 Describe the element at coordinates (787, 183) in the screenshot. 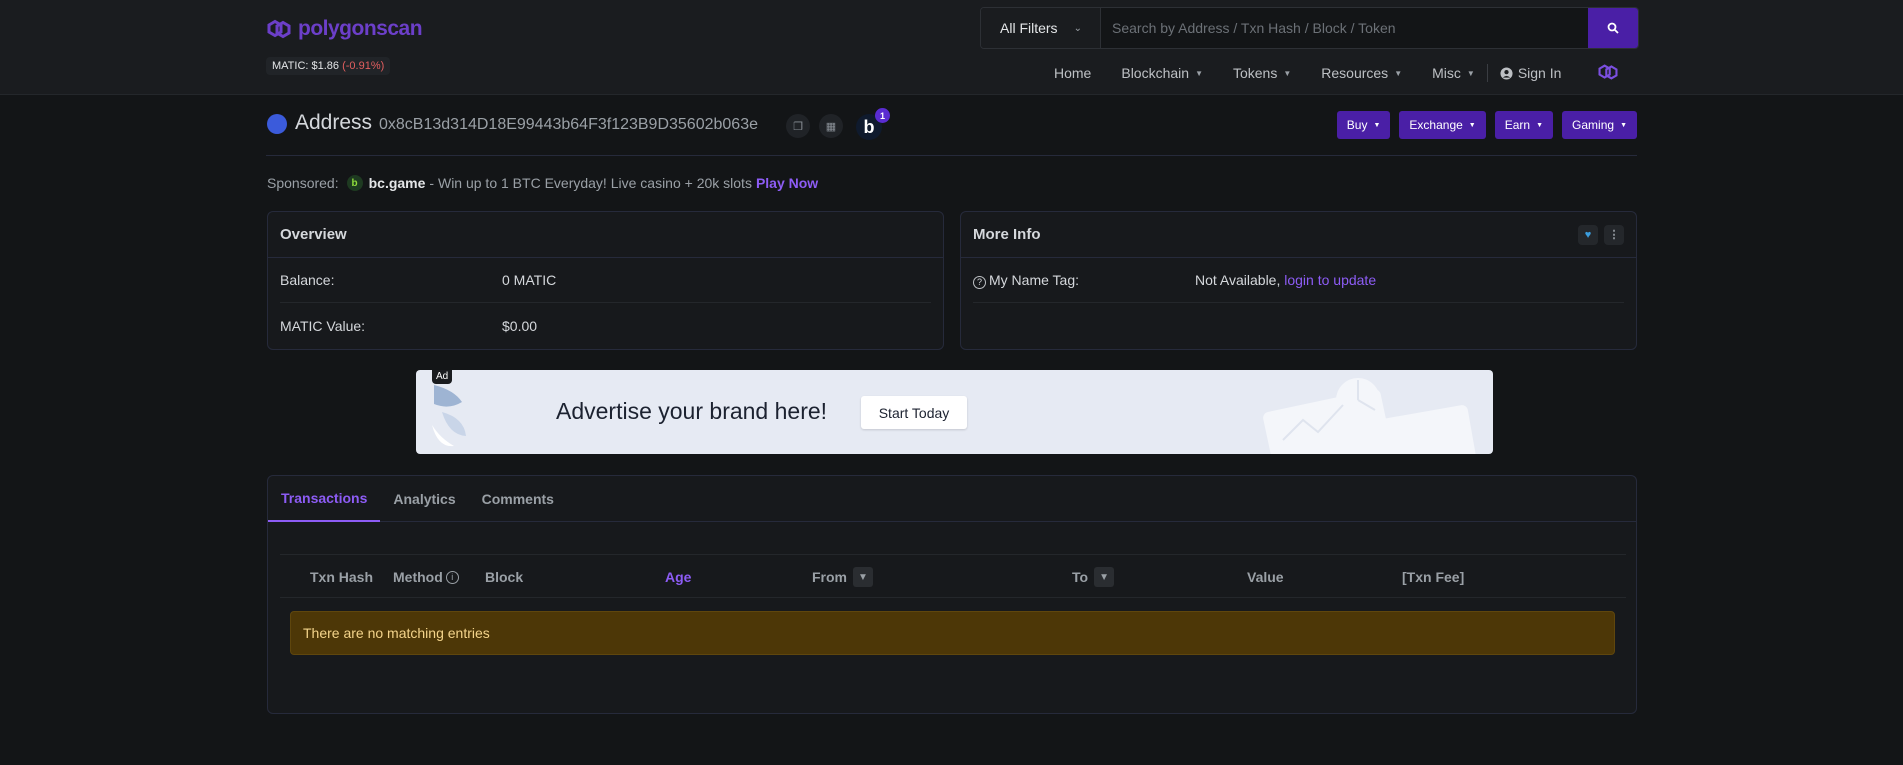

I see `play-now-link: Play Now` at that location.